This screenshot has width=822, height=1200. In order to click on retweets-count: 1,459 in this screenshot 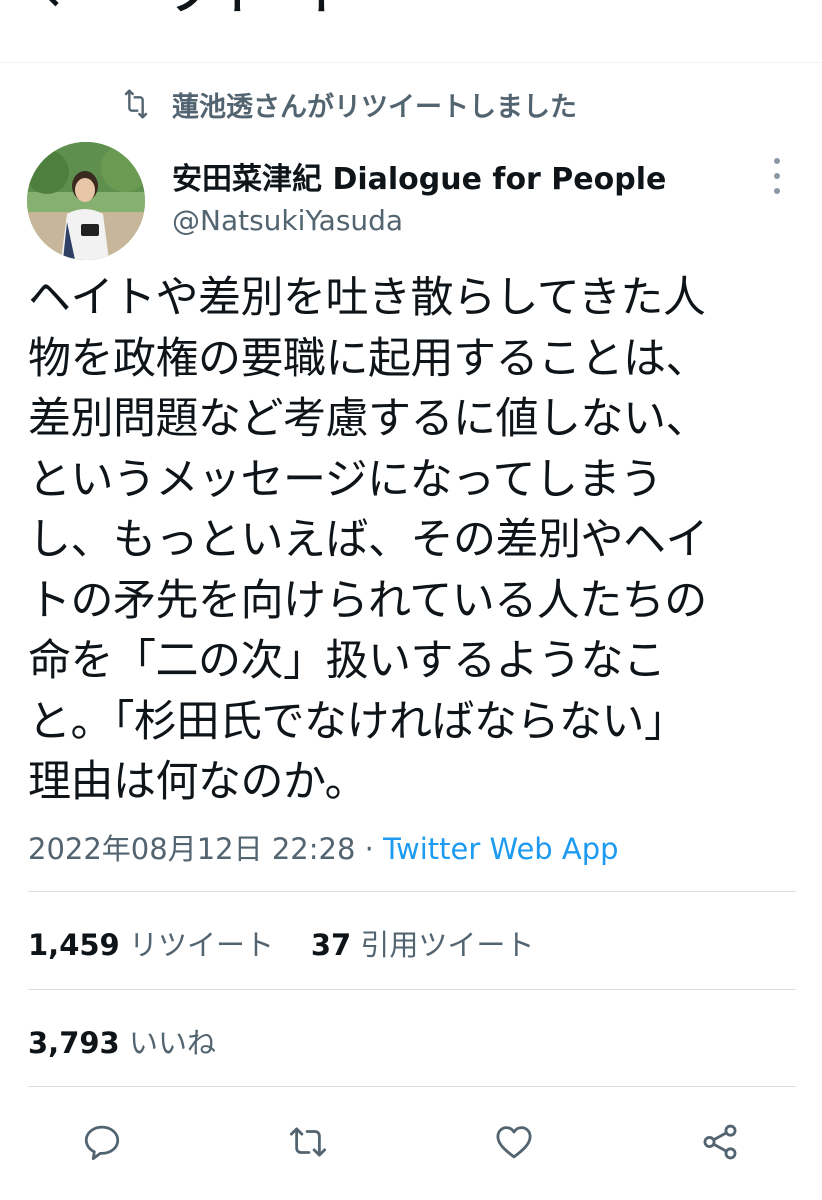, I will do `click(74, 945)`.